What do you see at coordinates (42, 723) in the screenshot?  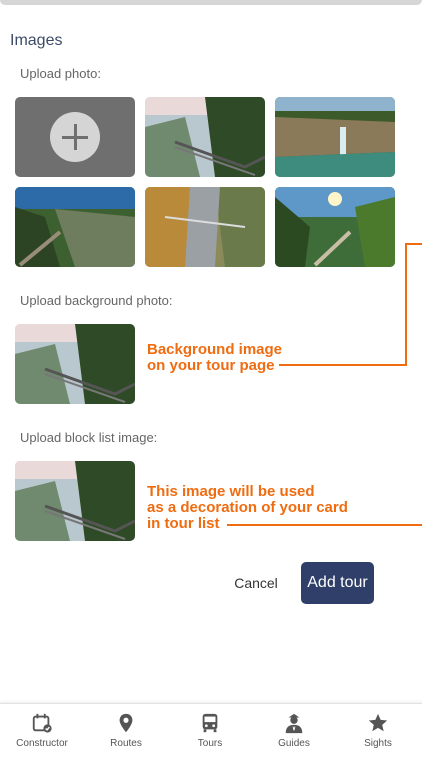 I see `calendar-icon` at bounding box center [42, 723].